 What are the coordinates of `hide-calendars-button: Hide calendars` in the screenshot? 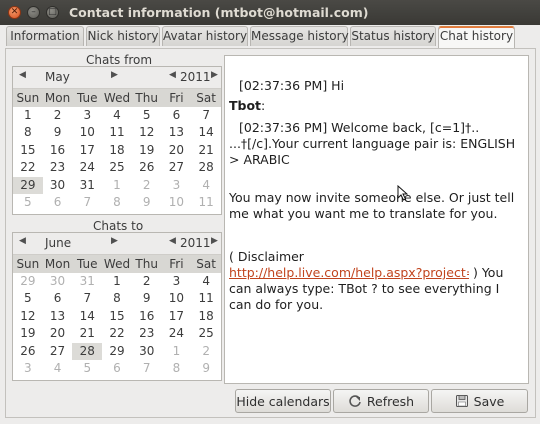 It's located at (283, 401).